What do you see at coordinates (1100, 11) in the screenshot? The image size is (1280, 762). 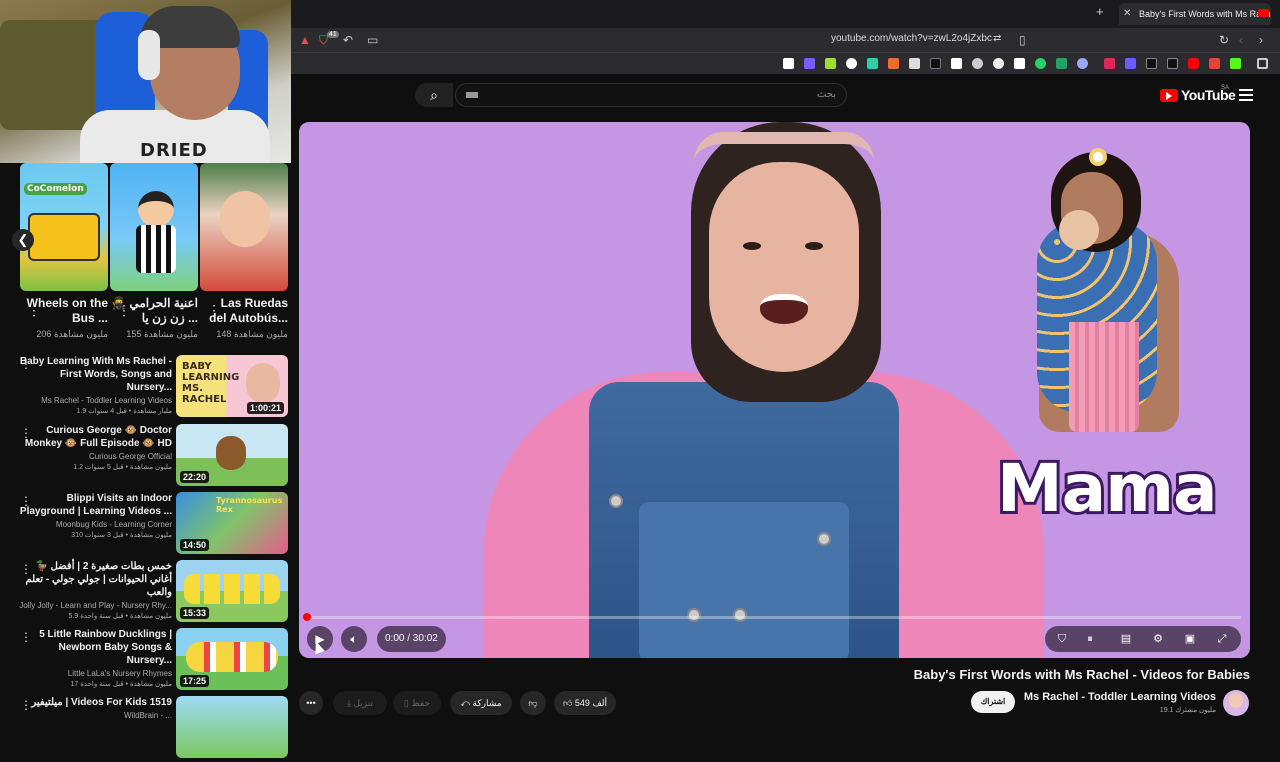 I see `new-tab-button: +` at bounding box center [1100, 11].